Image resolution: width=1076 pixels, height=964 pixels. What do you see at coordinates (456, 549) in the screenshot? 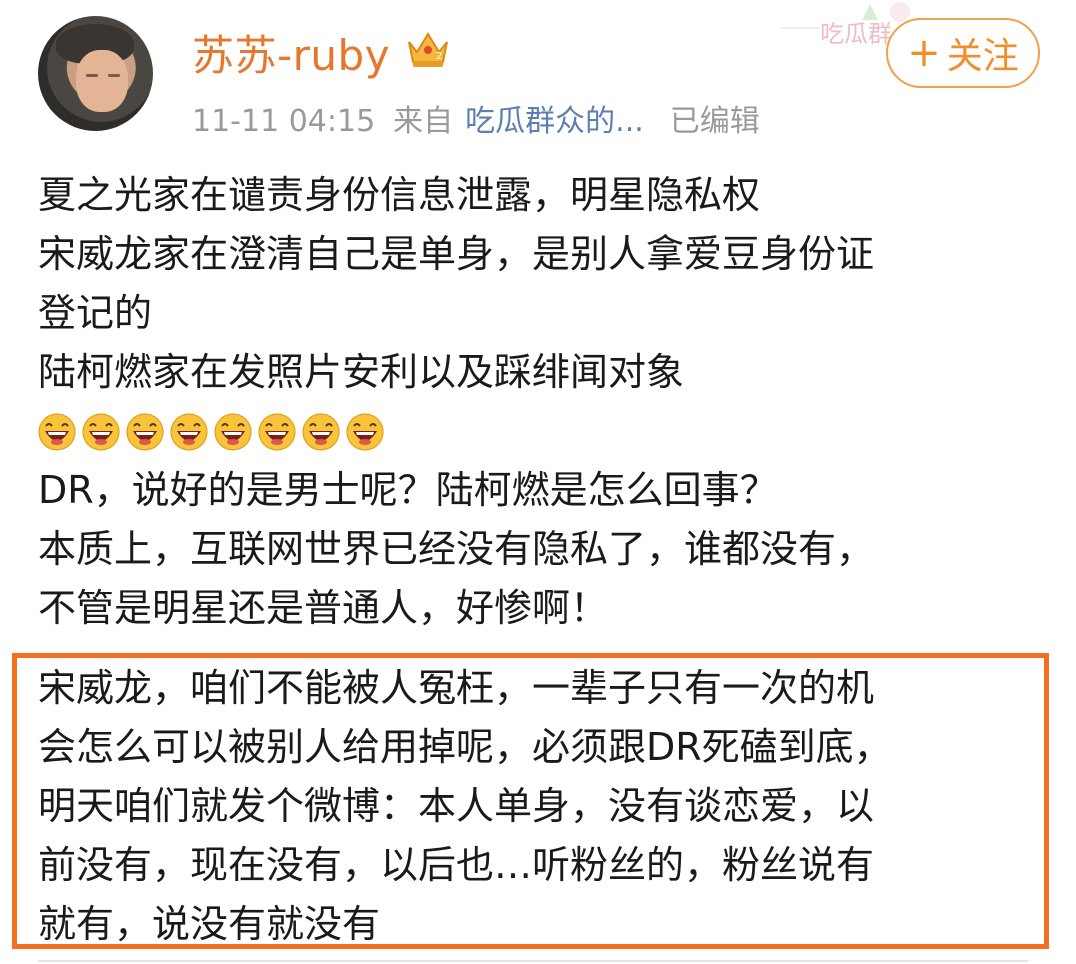
I see `content-line: 本质上，互联网世界已经没有隐私了，谁都没有，` at bounding box center [456, 549].